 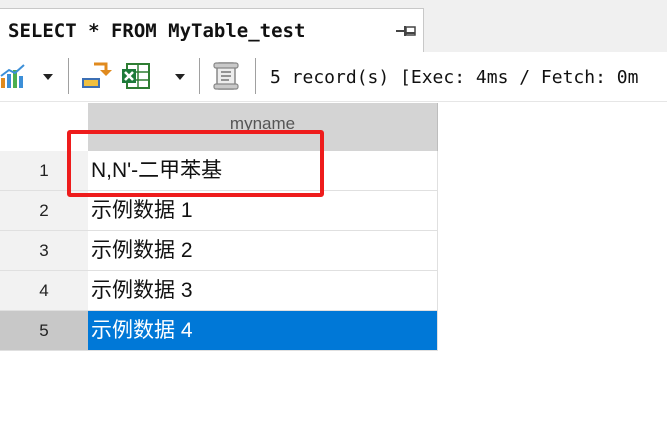 I want to click on tab-strip: SELECT * FROM MyTable_test, so click(x=333, y=26).